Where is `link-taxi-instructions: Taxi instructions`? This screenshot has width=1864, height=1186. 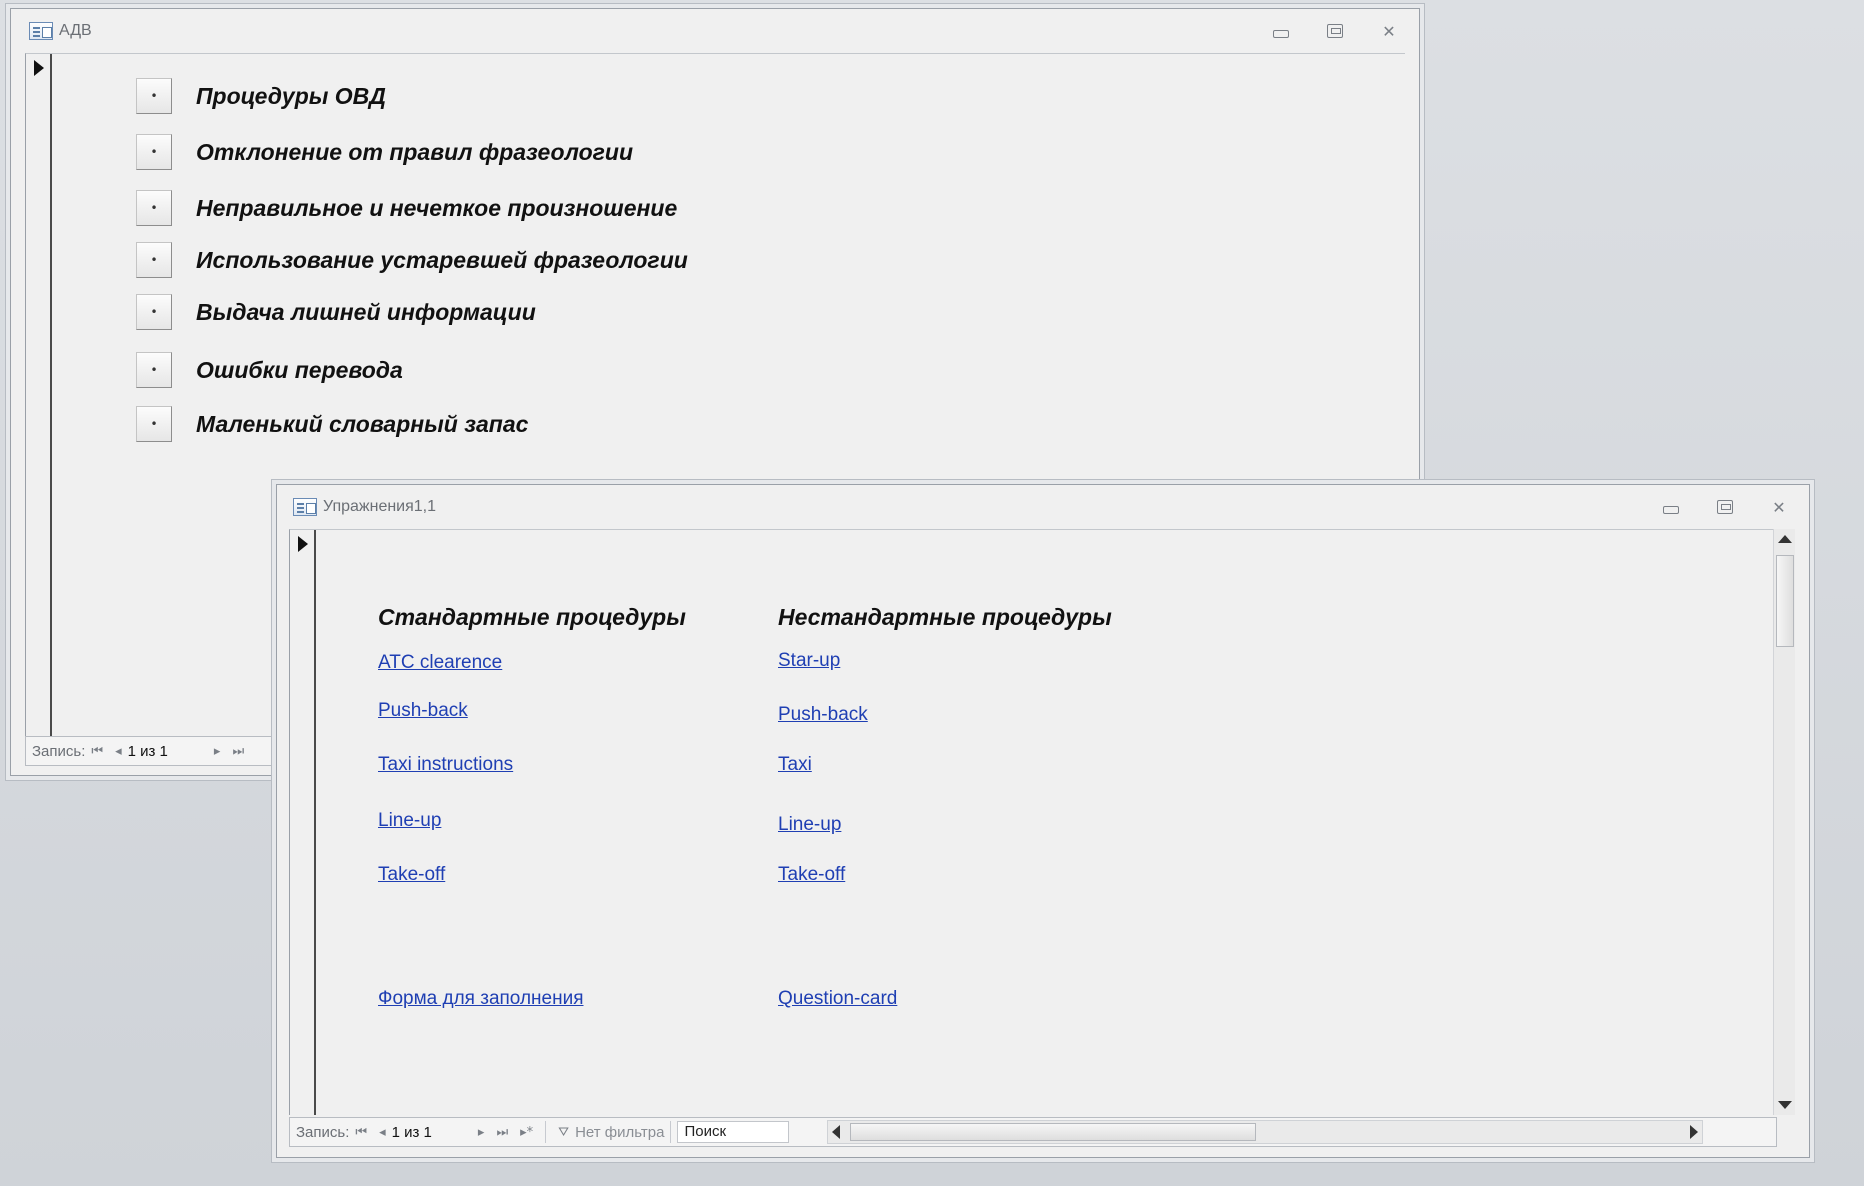
link-taxi-instructions: Taxi instructions is located at coordinates (445, 765).